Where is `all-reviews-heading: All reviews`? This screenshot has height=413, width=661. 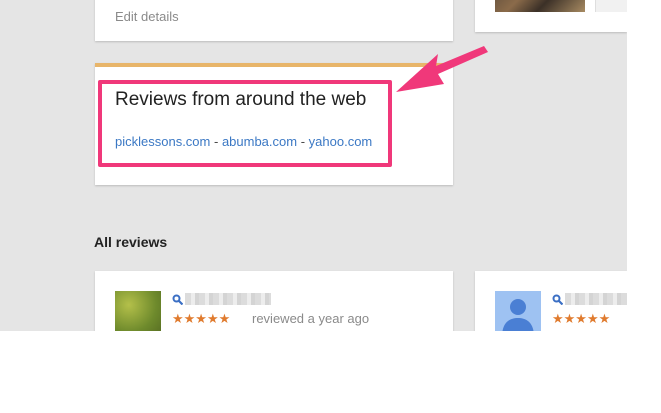 all-reviews-heading: All reviews is located at coordinates (131, 242).